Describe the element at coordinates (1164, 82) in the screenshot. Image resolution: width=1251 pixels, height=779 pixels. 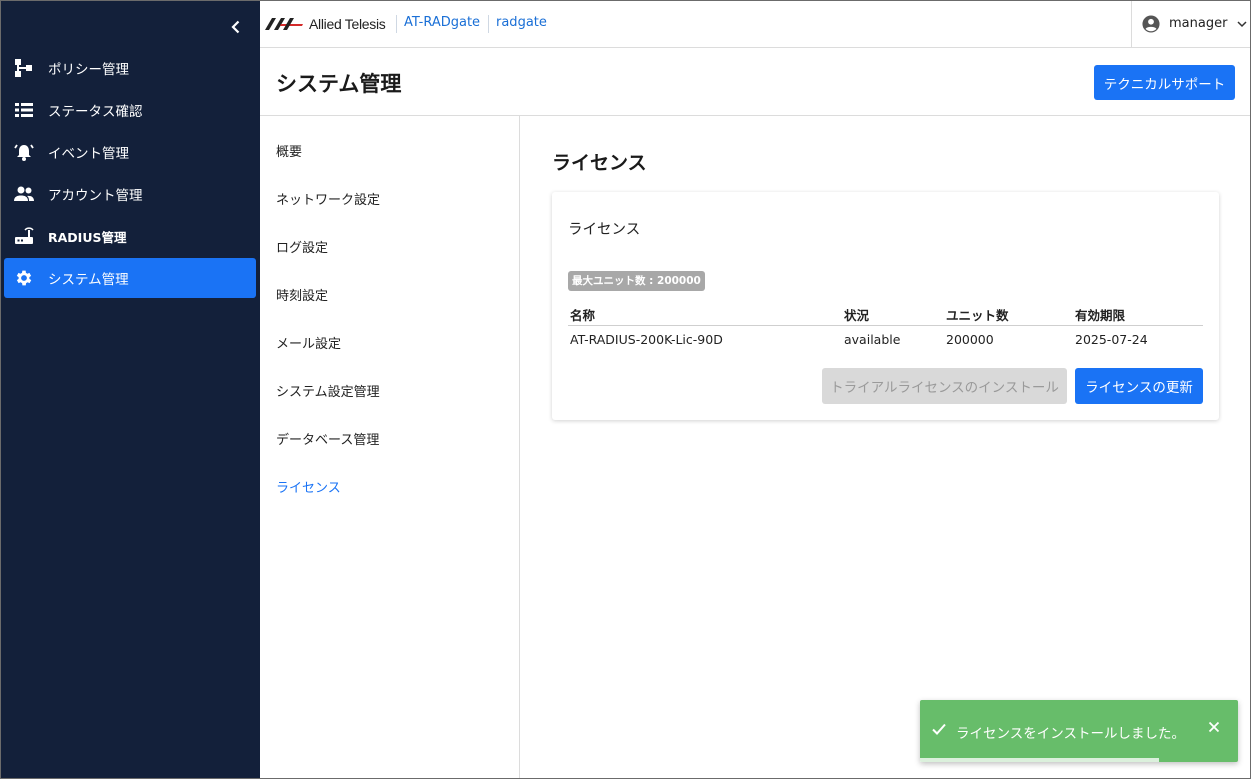
I see `technical-support-button: テクニカルサポート` at that location.